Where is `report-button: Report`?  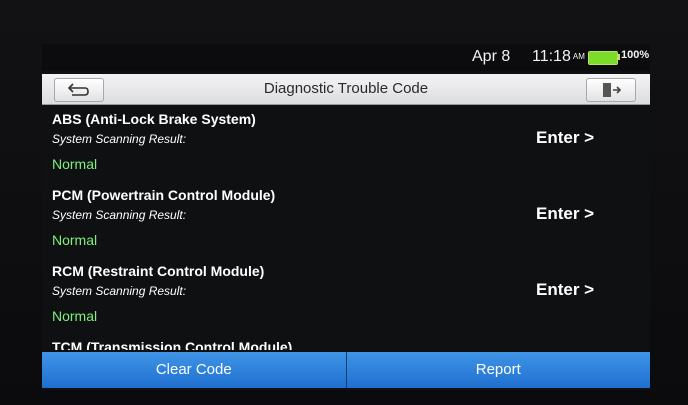
report-button: Report is located at coordinates (497, 370).